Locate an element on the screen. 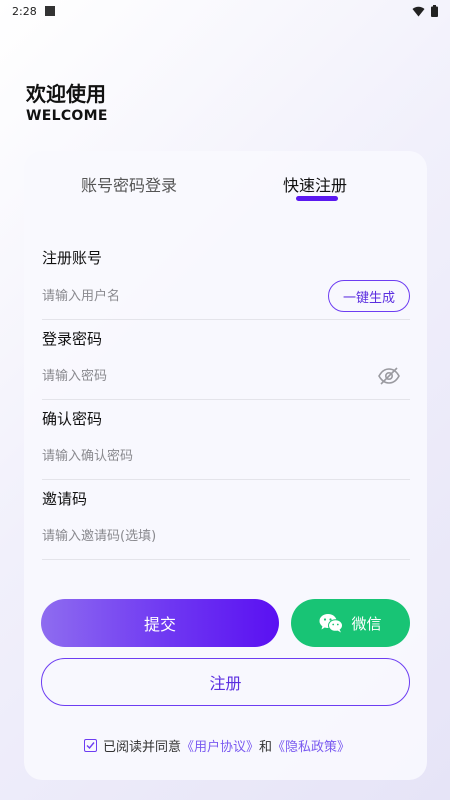  wechat-button-label: 微信 is located at coordinates (366, 623).